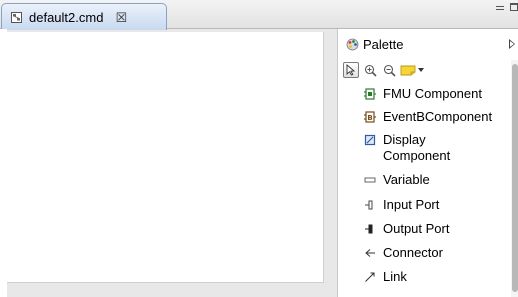  I want to click on palette-item-input-port: Input Port, so click(425, 209).